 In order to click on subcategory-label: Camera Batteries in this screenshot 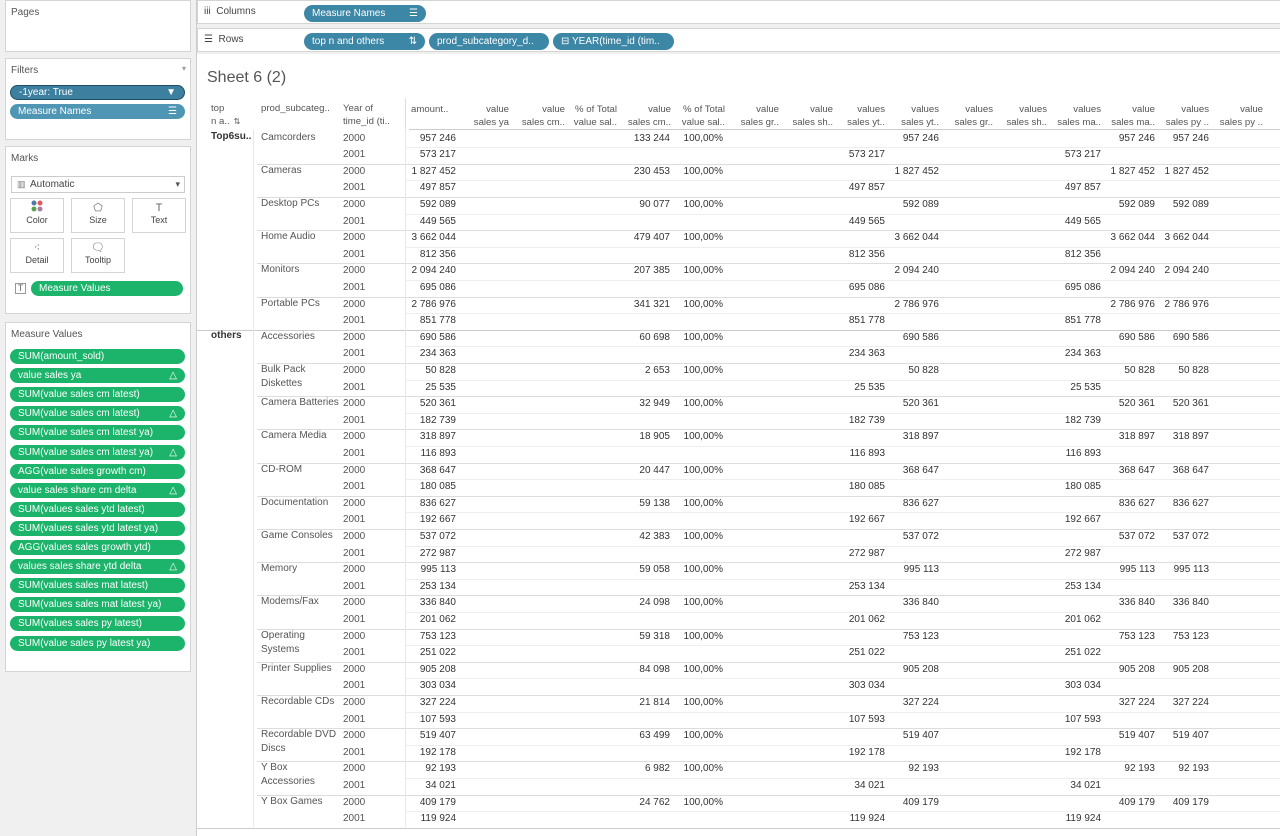, I will do `click(302, 403)`.